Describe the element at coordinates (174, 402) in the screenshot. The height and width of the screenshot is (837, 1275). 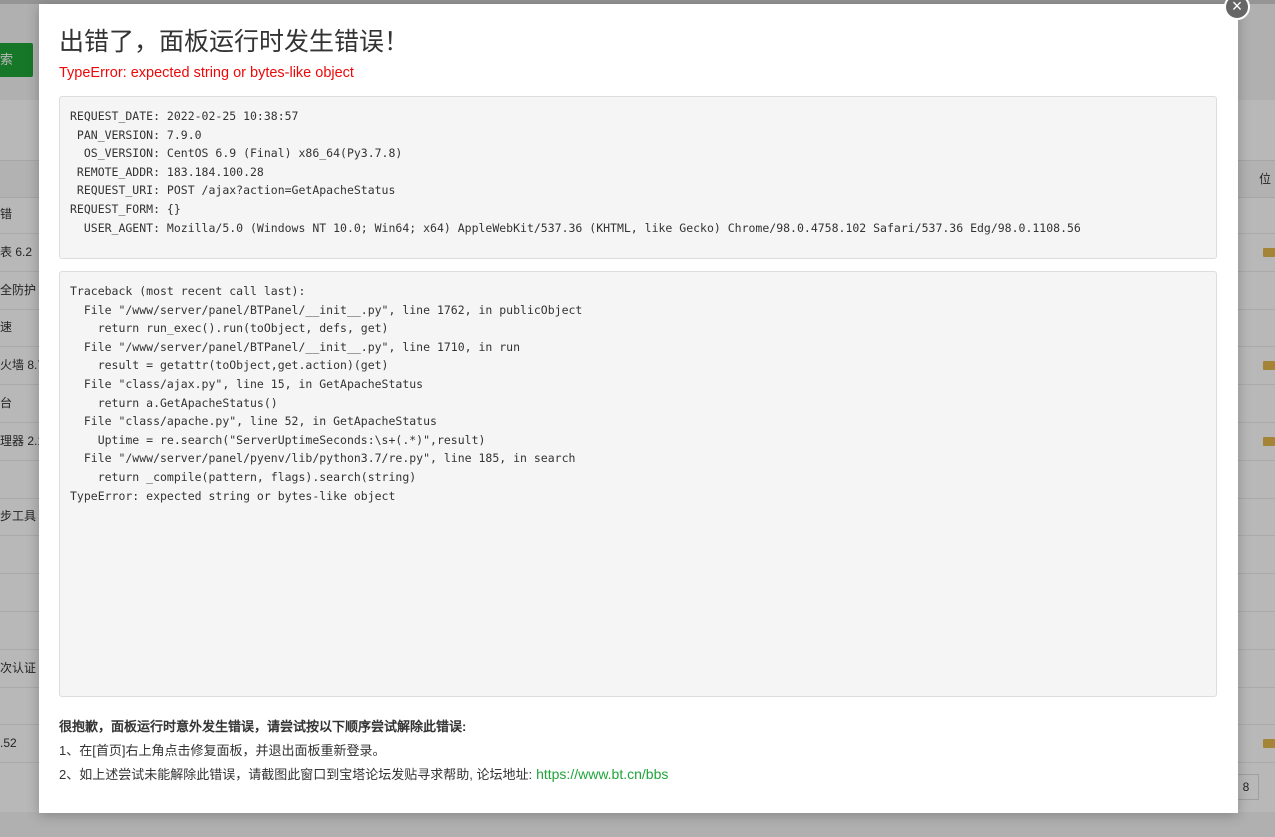
I see `traceback-line: return a.GetApacheStatus()` at that location.